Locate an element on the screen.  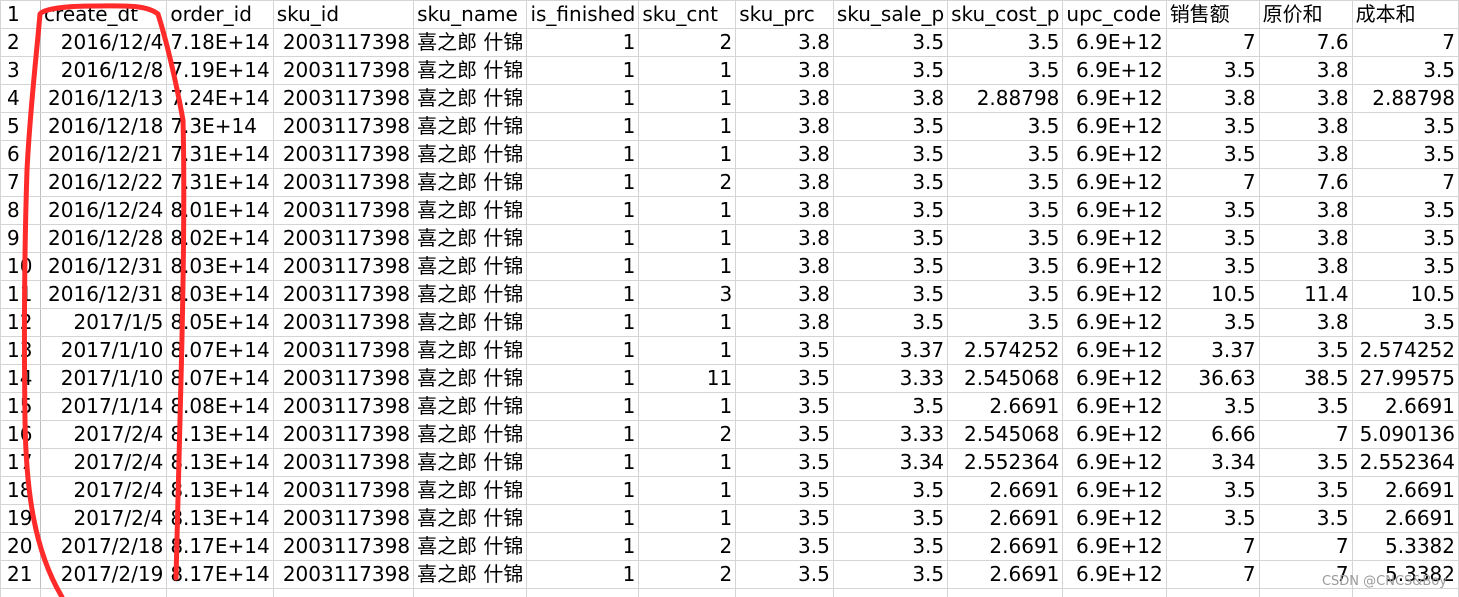
row-number: 8 is located at coordinates (21, 210).